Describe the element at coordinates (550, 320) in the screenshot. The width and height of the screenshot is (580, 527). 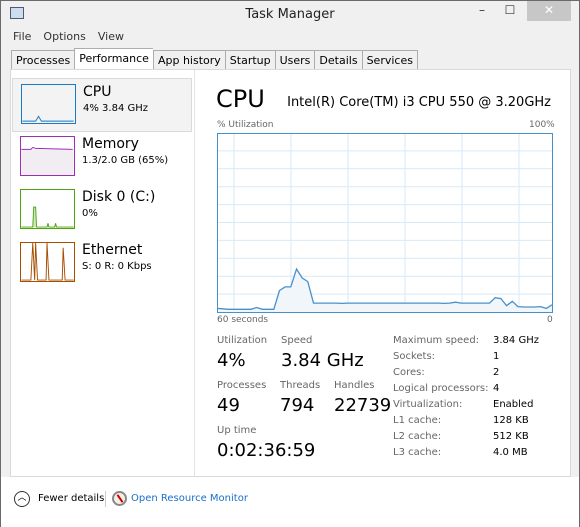
I see `x-axis-right-label: 0` at that location.